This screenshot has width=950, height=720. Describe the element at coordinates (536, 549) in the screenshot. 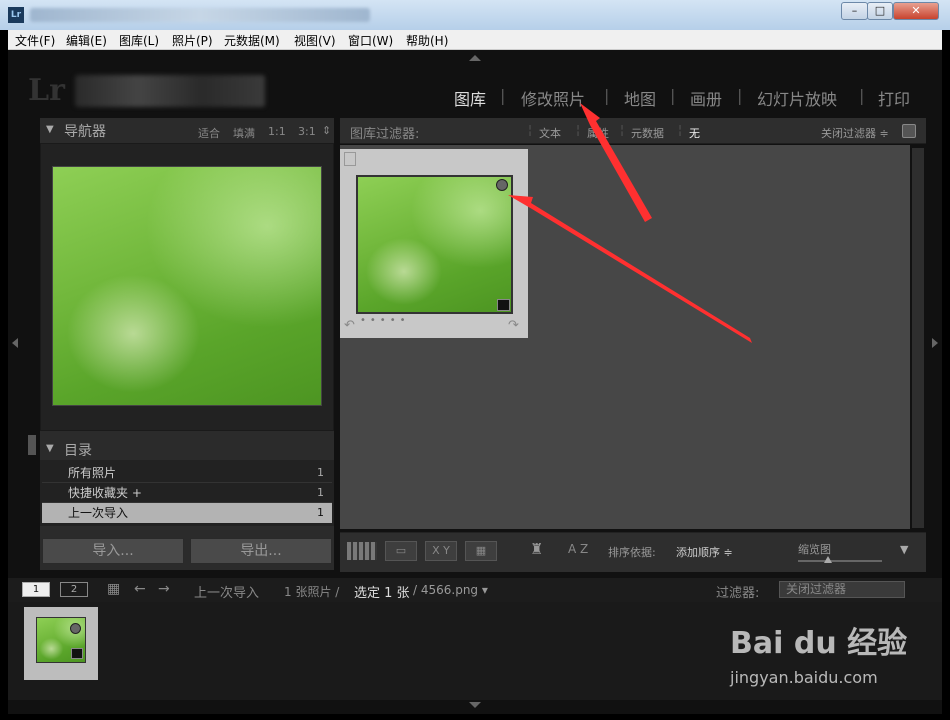

I see `spray-can-icon: ♜` at that location.